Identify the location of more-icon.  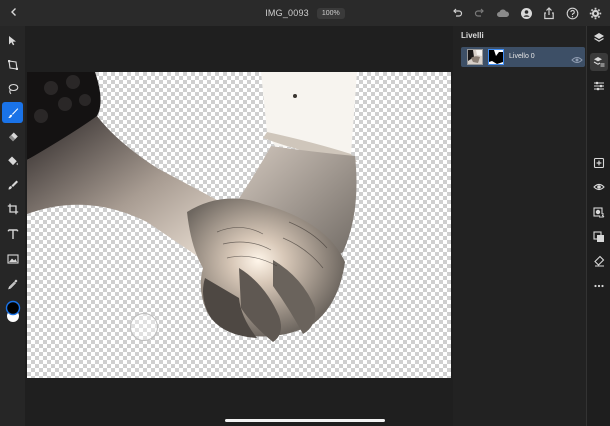
(599, 286).